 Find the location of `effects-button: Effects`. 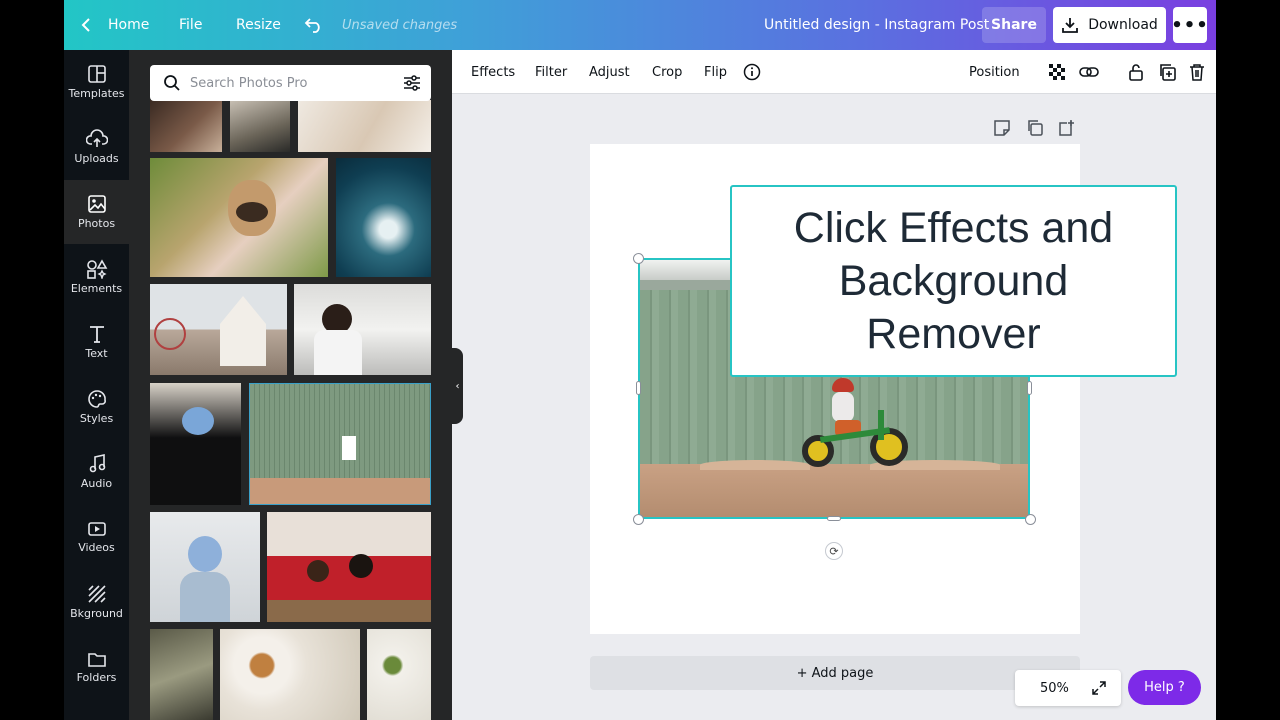

effects-button: Effects is located at coordinates (493, 72).